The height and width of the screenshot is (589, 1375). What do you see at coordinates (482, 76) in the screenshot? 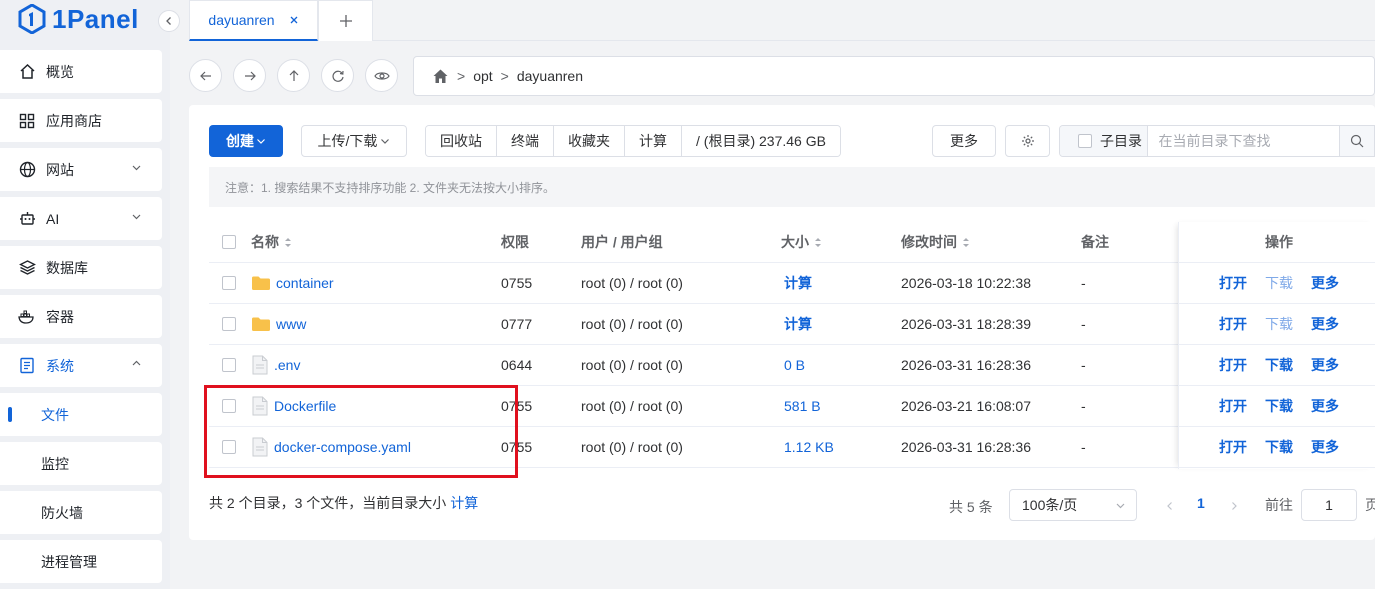
I see `breadcrumb-item-opt: opt` at bounding box center [482, 76].